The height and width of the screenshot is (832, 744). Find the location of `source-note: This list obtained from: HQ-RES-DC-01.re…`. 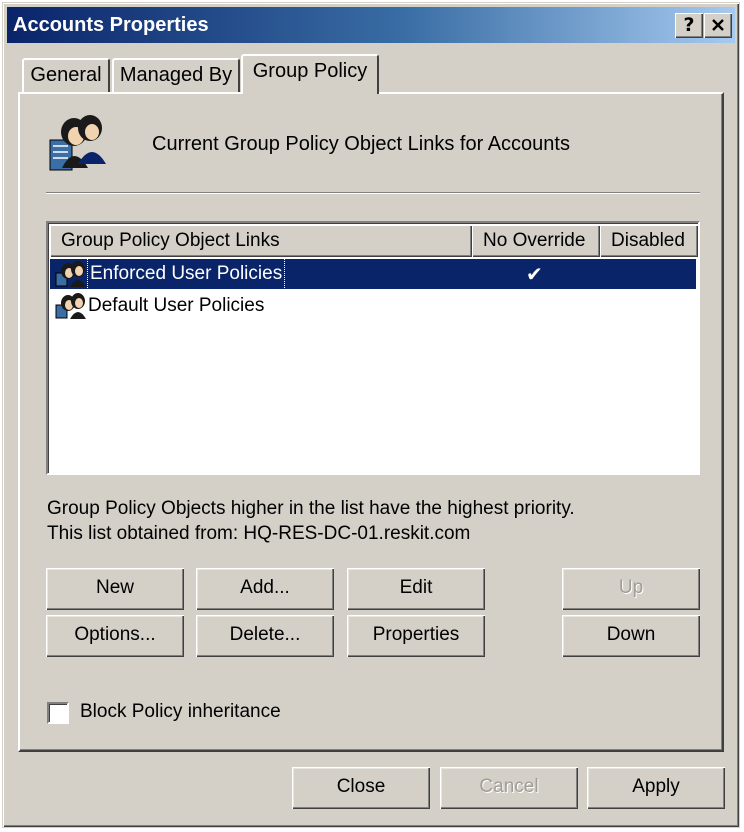

source-note: This list obtained from: HQ-RES-DC-01.re… is located at coordinates (259, 533).